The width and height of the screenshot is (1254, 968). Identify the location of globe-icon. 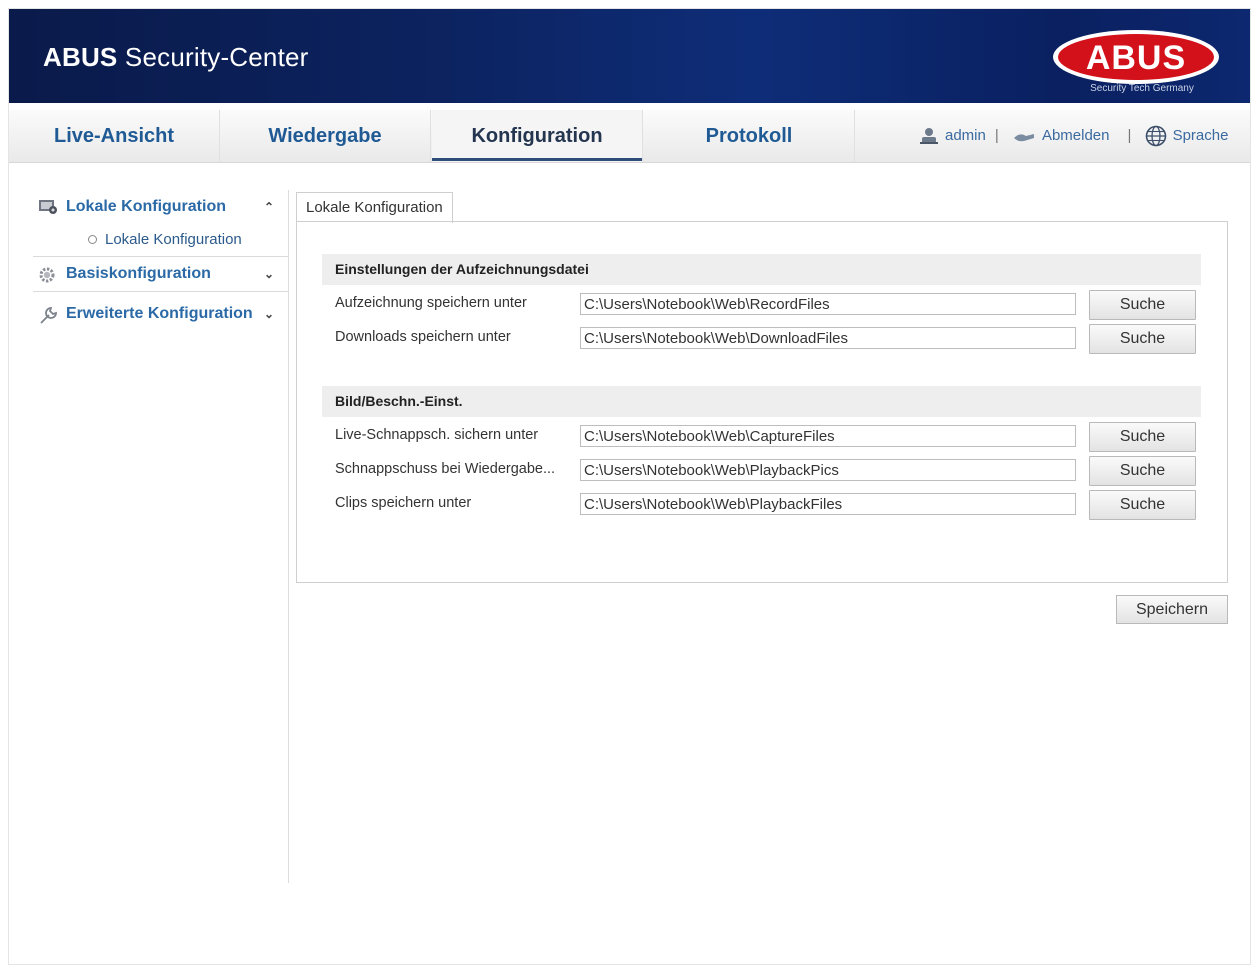
(1155, 136).